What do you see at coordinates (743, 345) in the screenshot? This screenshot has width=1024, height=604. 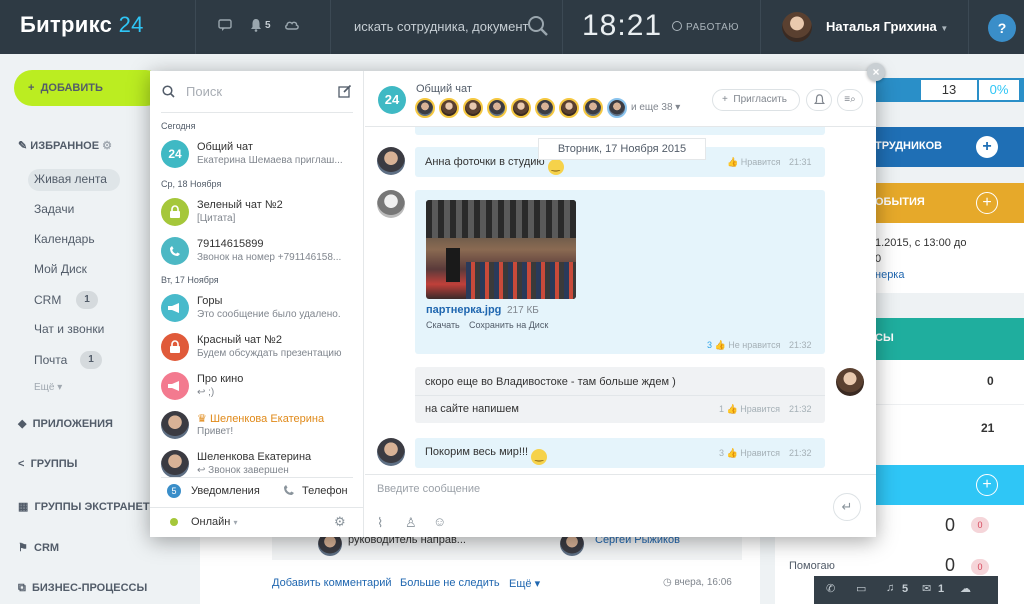 I see `like-button: 3 👍 Не нравится` at bounding box center [743, 345].